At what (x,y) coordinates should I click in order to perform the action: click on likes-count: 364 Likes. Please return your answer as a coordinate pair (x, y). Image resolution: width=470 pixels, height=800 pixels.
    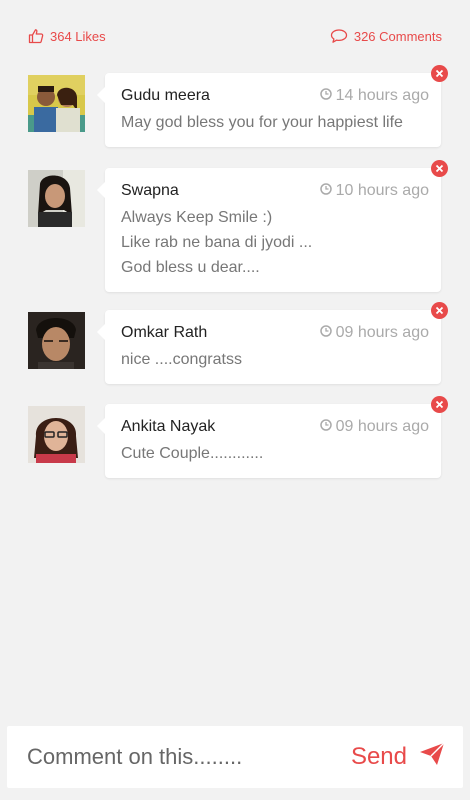
    Looking at the image, I should click on (78, 36).